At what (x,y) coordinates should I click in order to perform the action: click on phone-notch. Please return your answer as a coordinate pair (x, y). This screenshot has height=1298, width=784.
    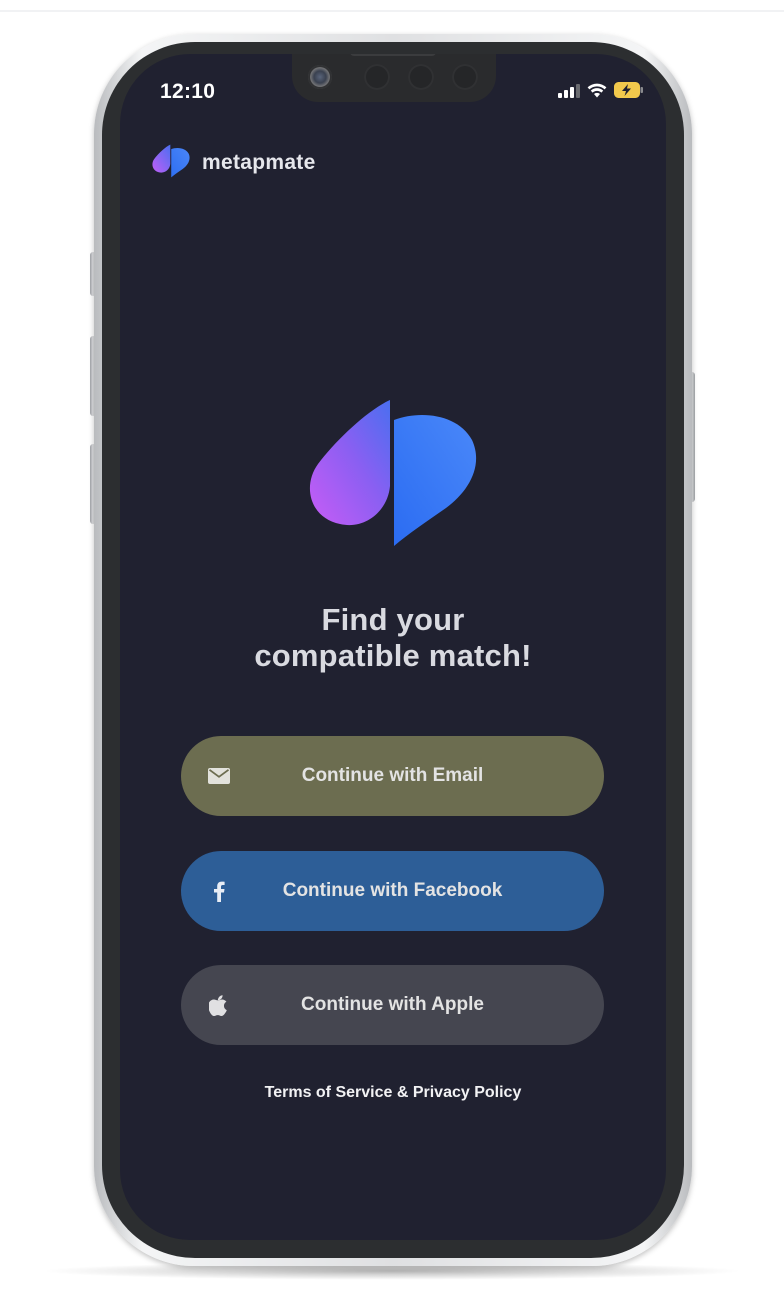
    Looking at the image, I should click on (394, 78).